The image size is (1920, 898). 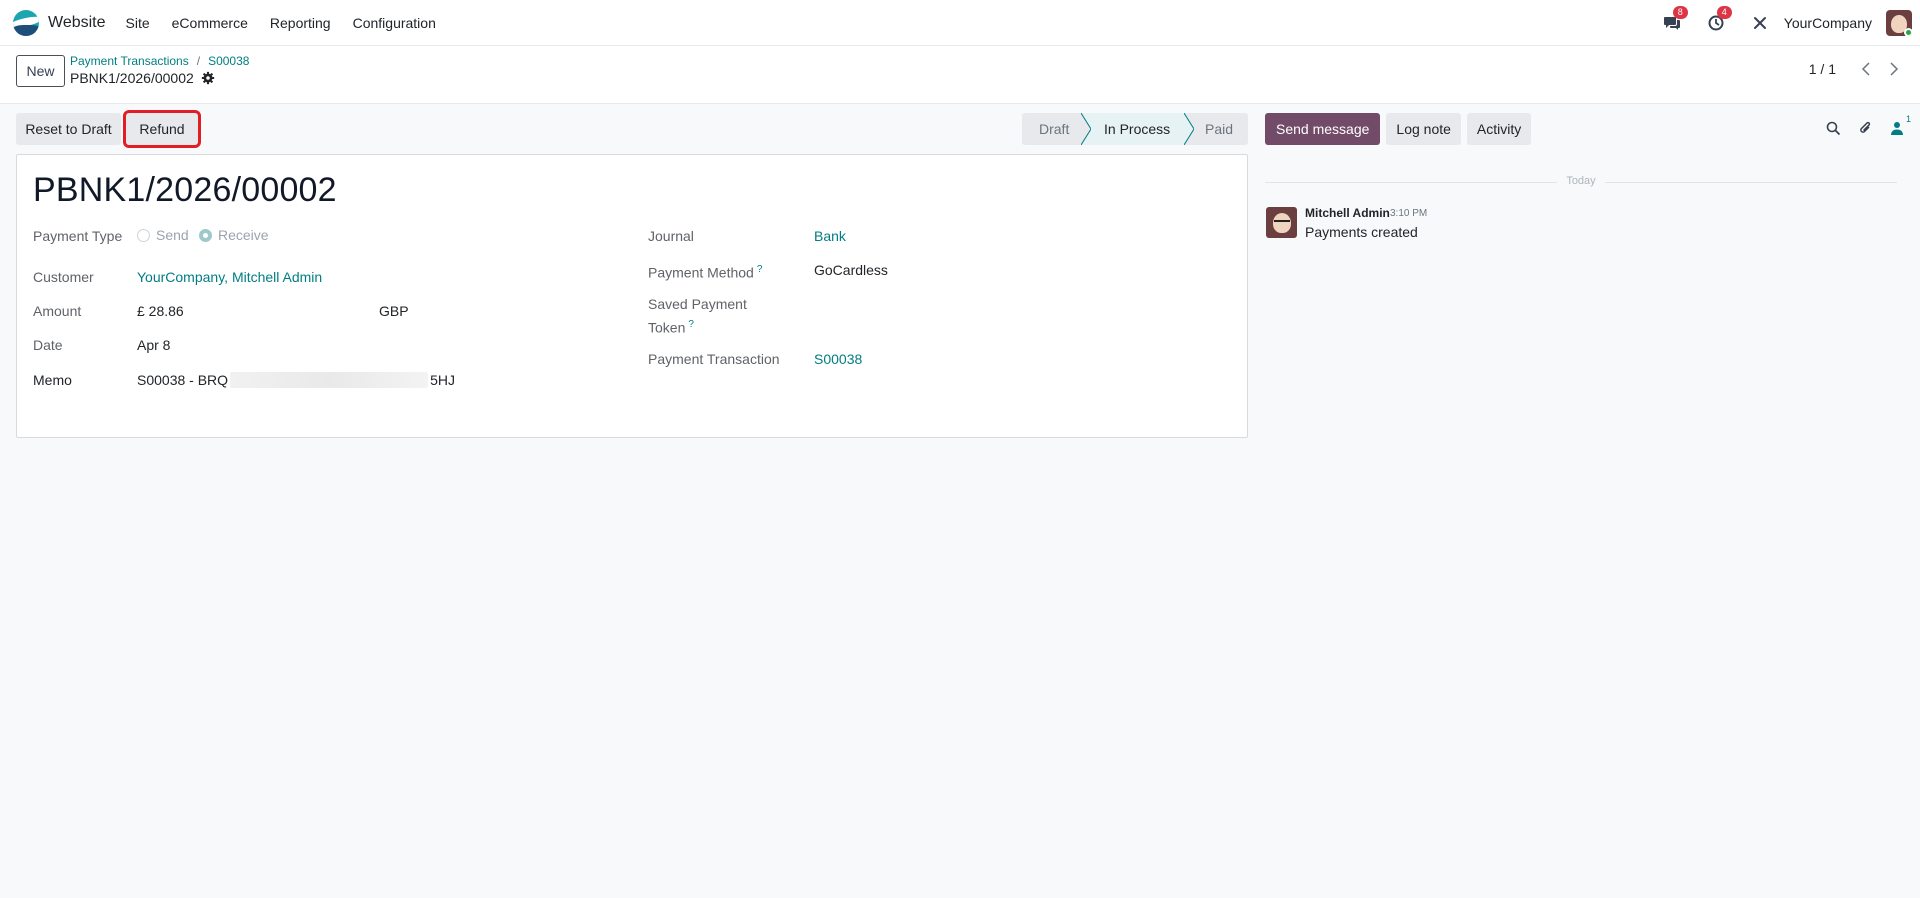 I want to click on customer-label: Customer, so click(x=63, y=277).